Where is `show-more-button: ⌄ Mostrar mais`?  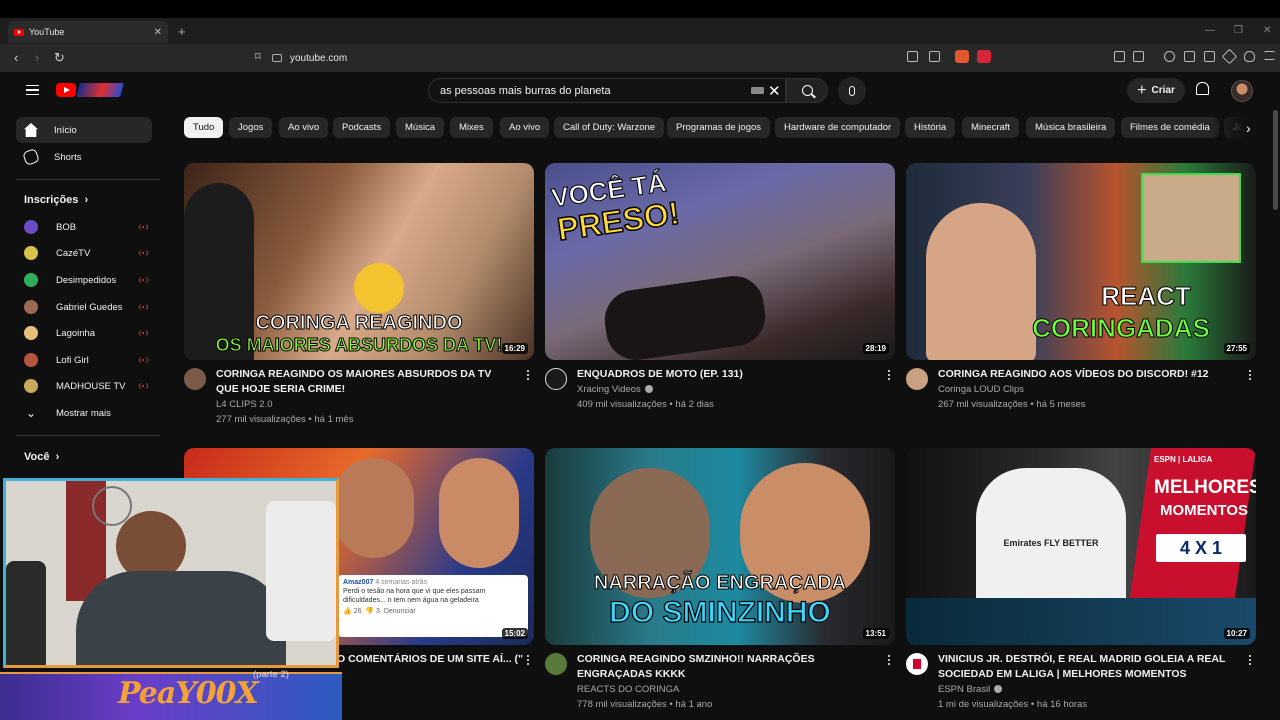
show-more-button: ⌄ Mostrar mais is located at coordinates (86, 413).